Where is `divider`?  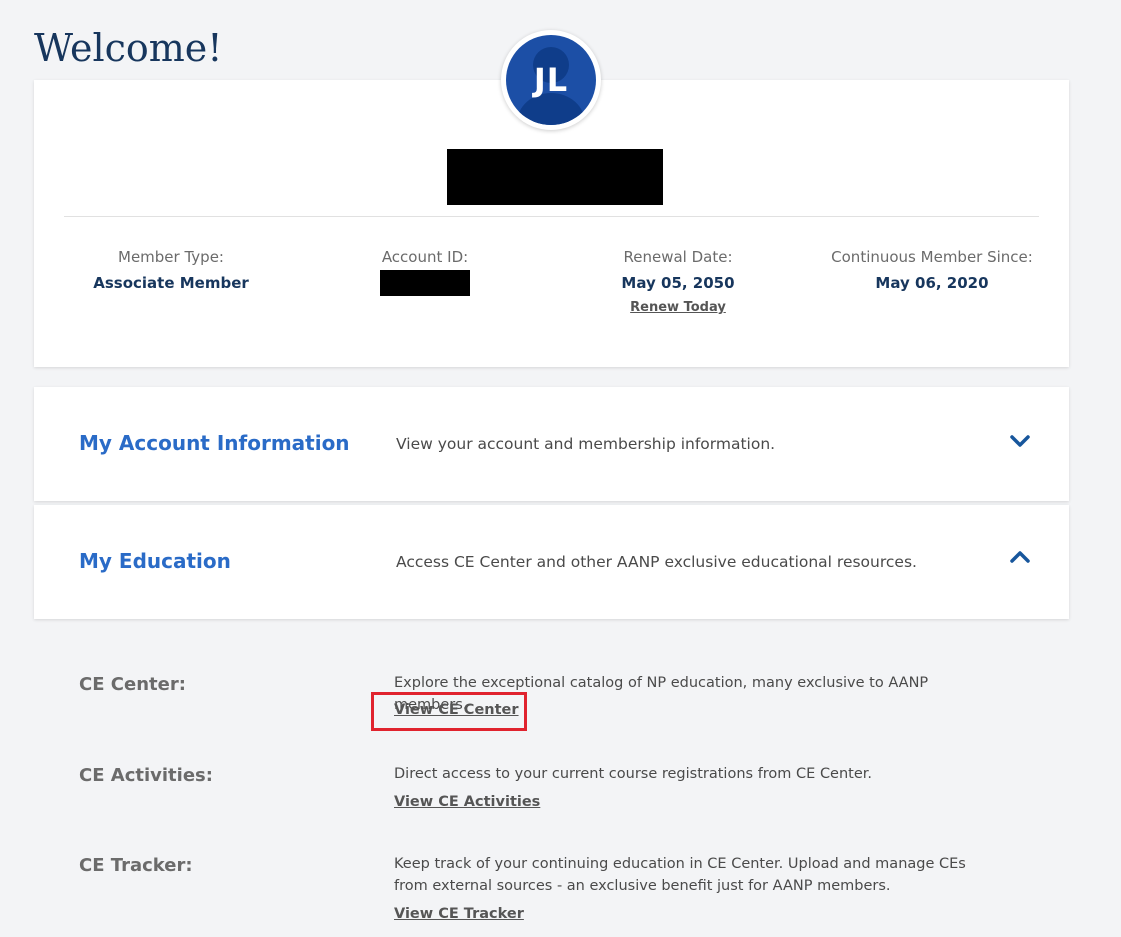
divider is located at coordinates (551, 216).